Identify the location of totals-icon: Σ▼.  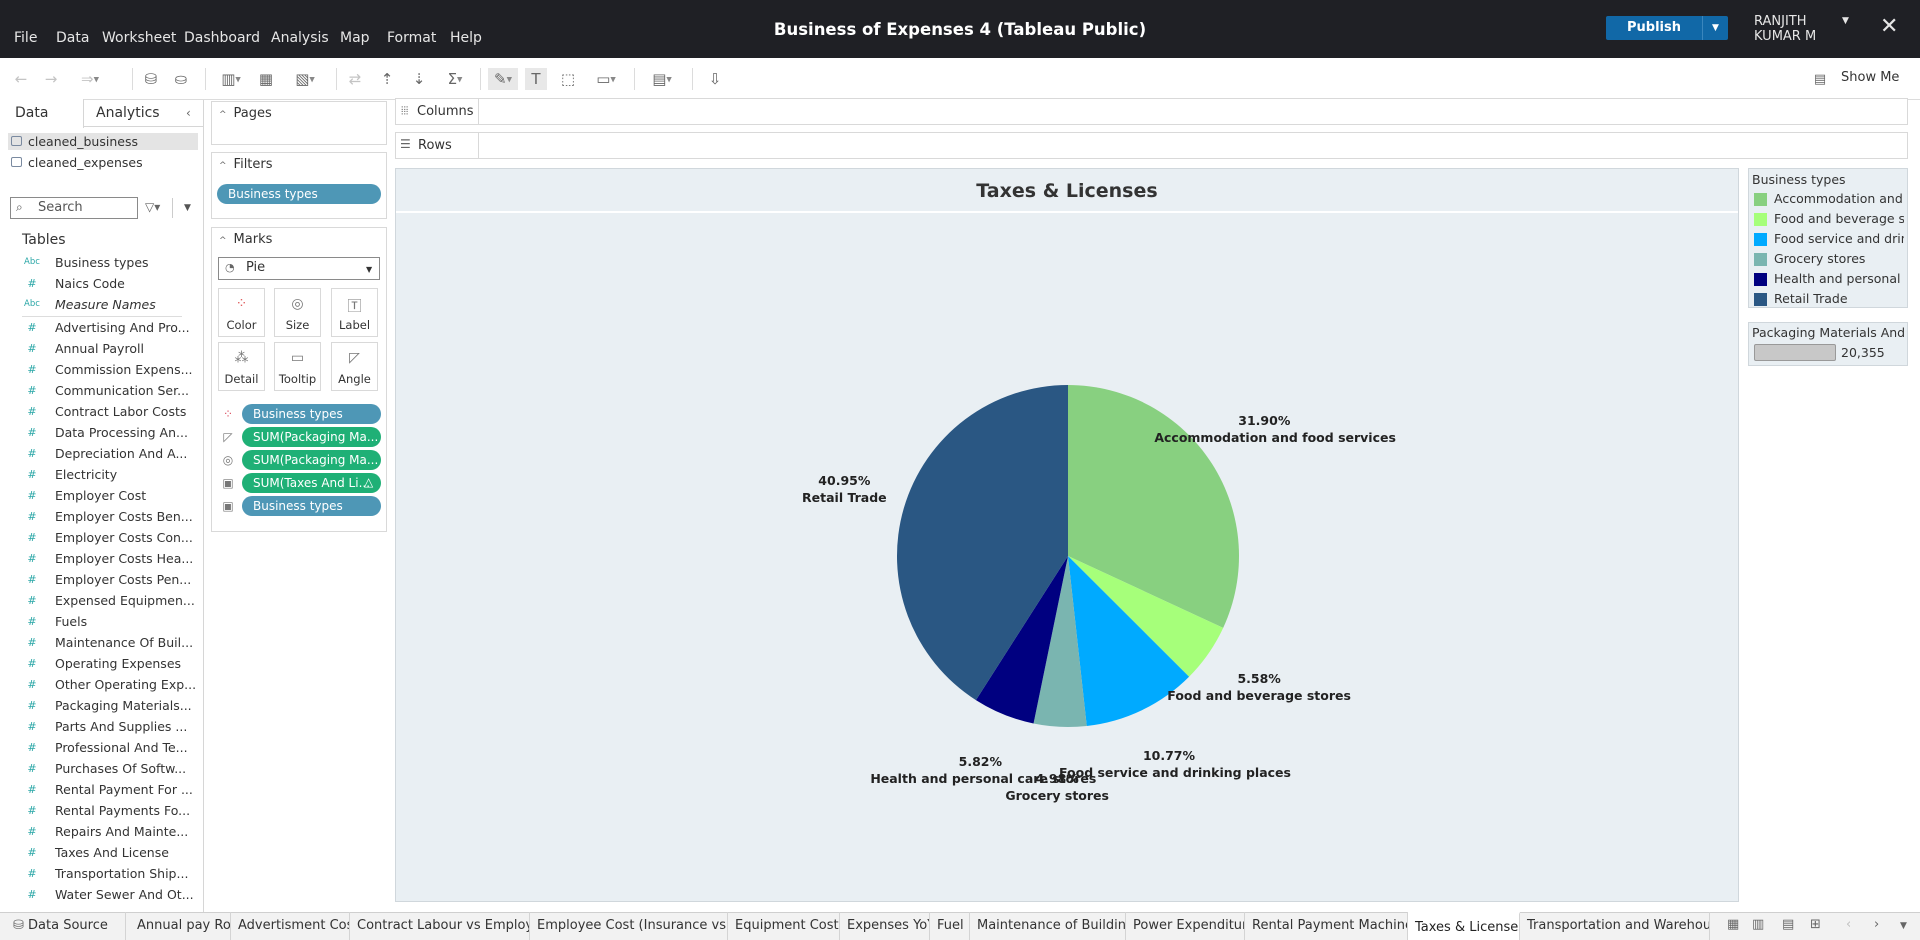
(455, 79).